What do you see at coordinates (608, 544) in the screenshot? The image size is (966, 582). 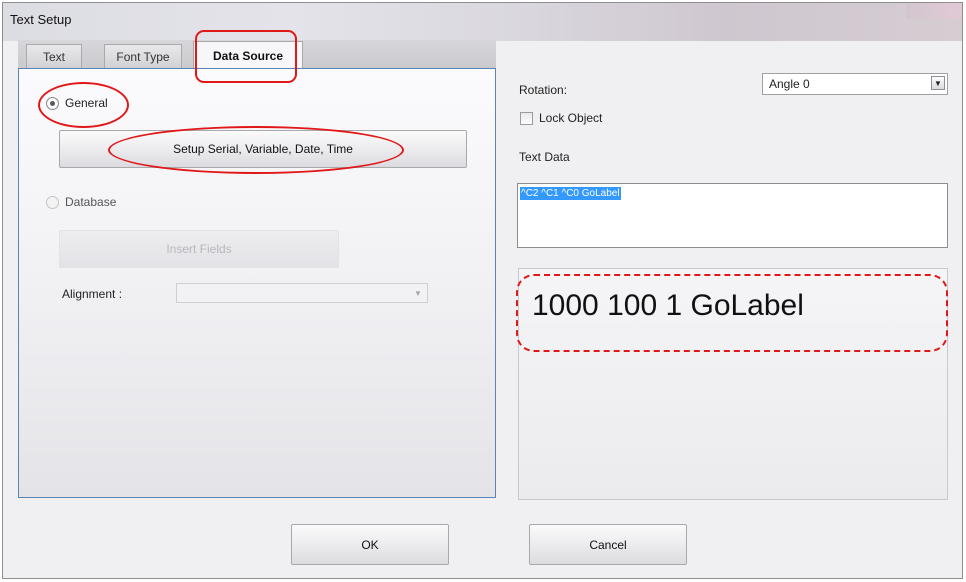 I see `cancel-button: Cancel` at bounding box center [608, 544].